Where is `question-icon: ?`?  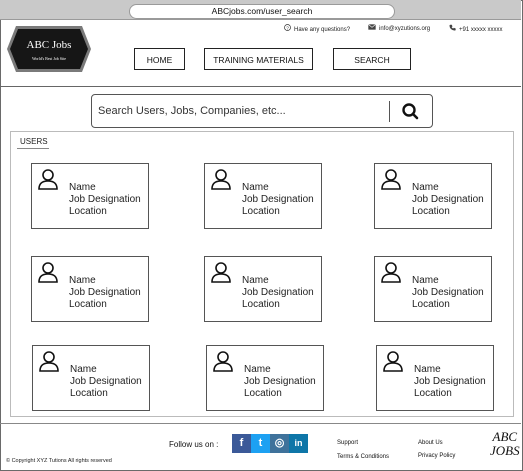 question-icon: ? is located at coordinates (287, 28).